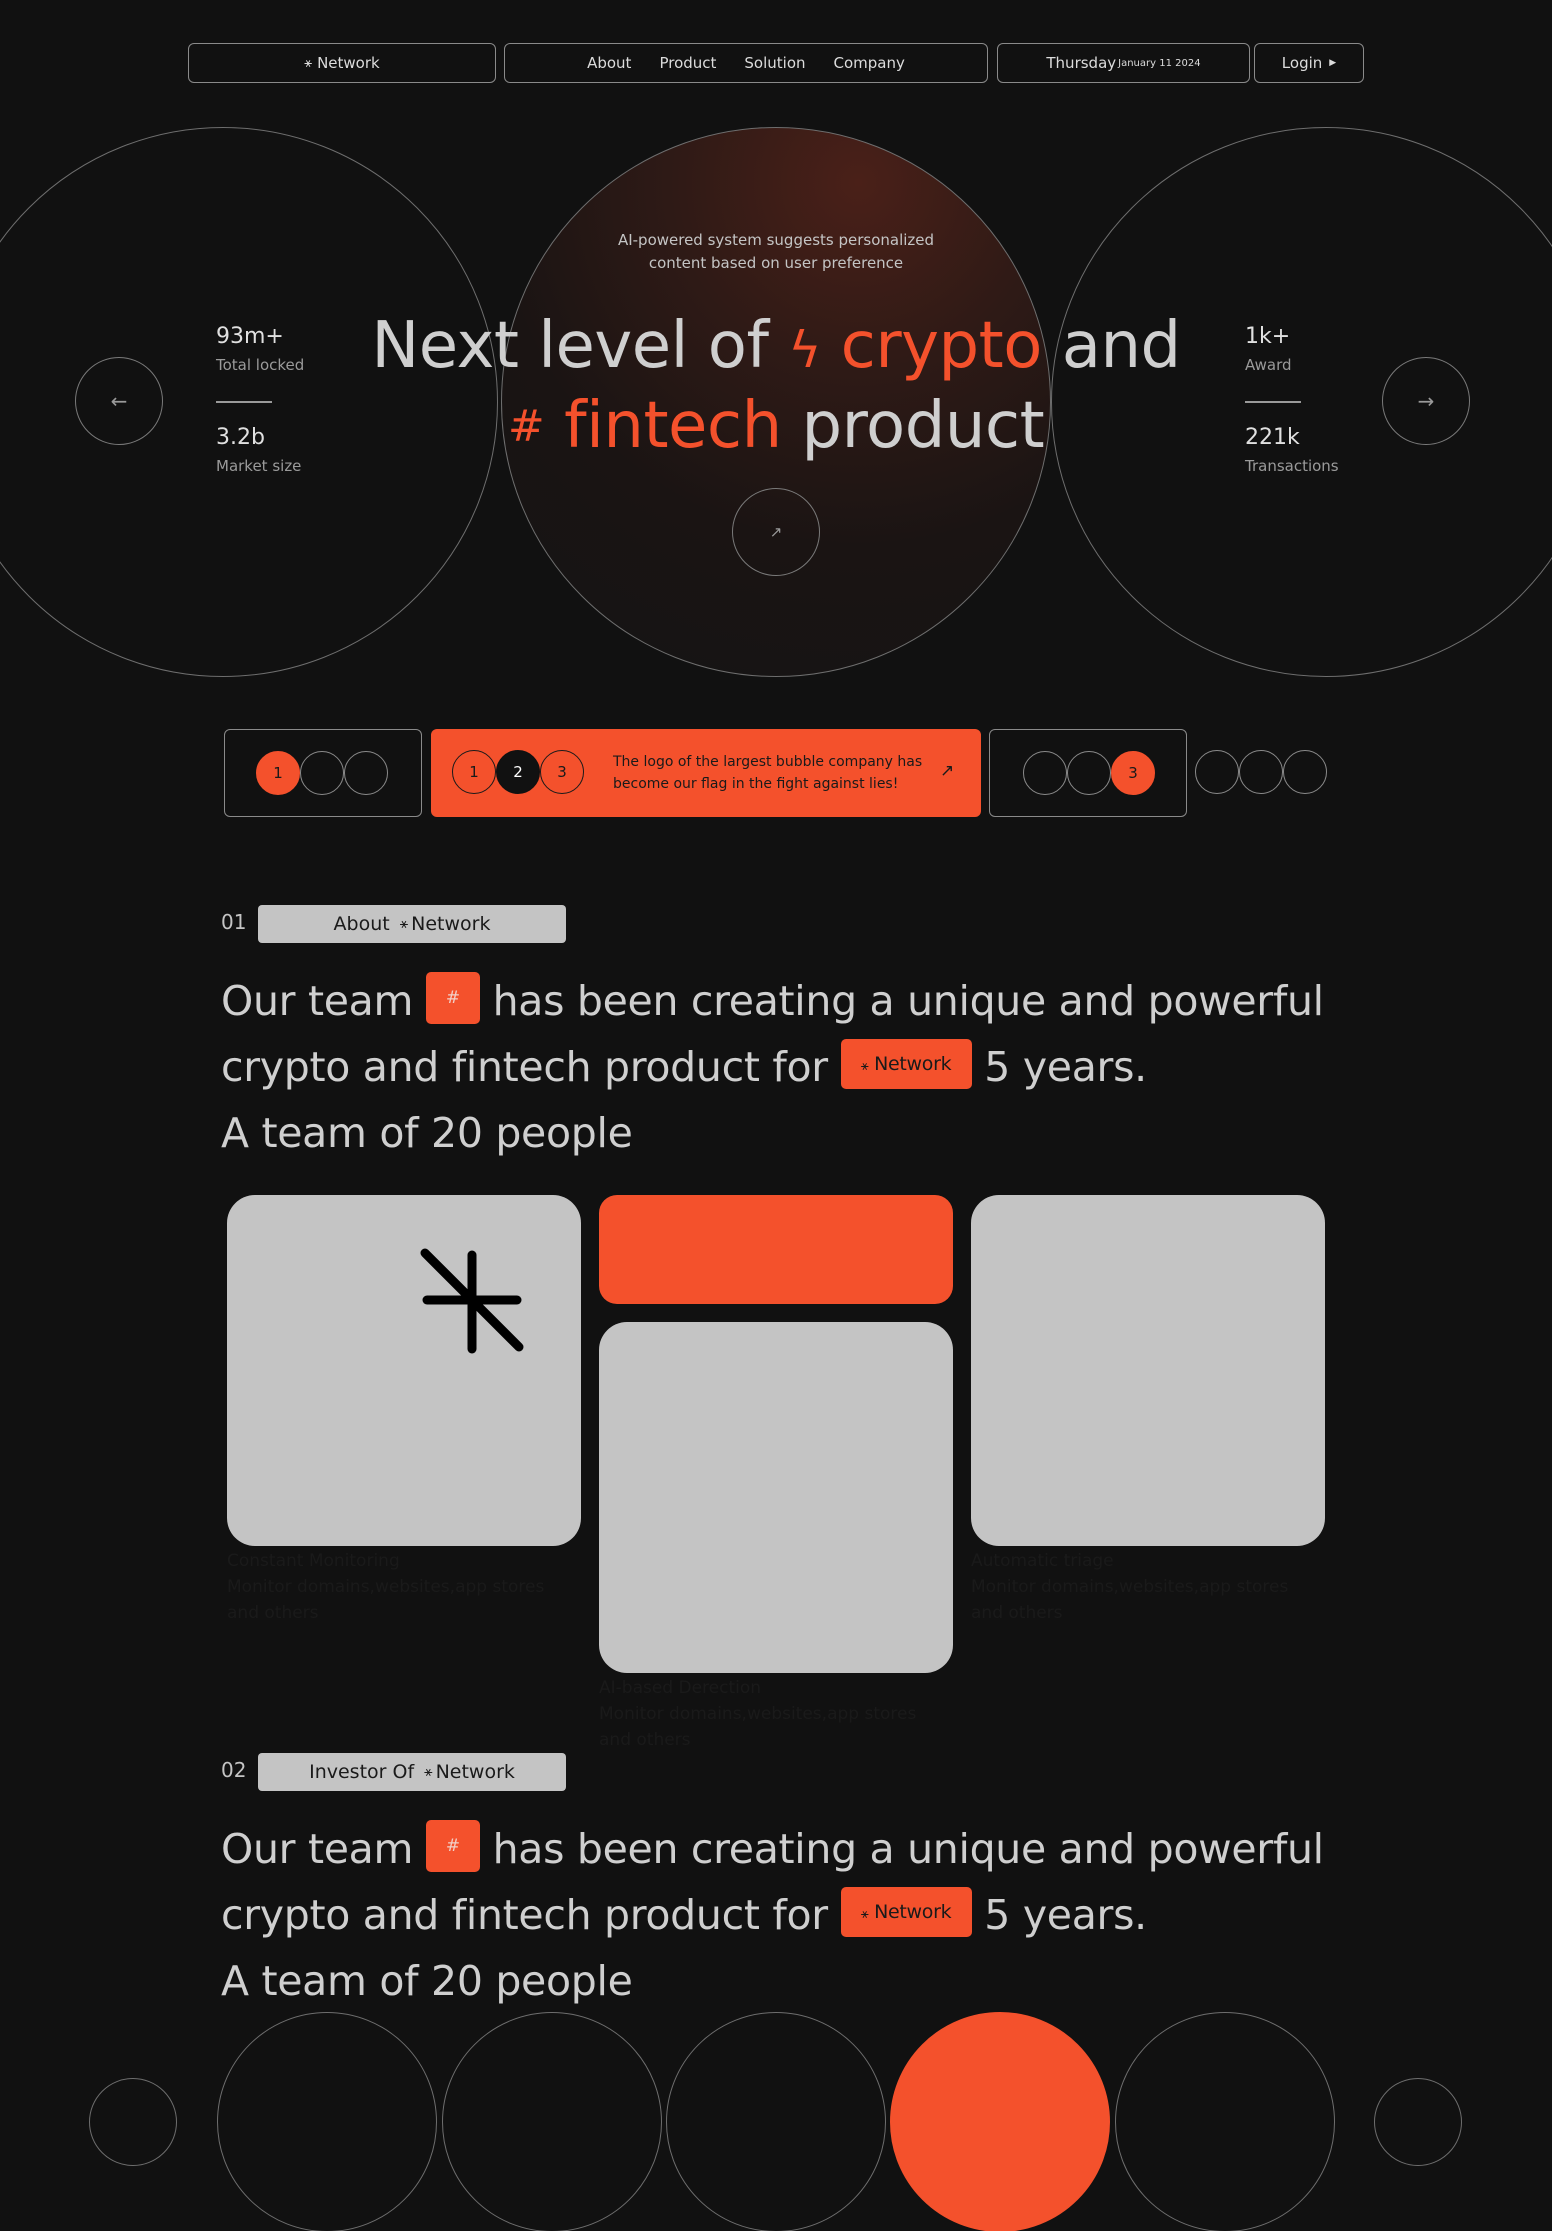 The image size is (1552, 2231). I want to click on feature-card-detection, so click(776, 1497).